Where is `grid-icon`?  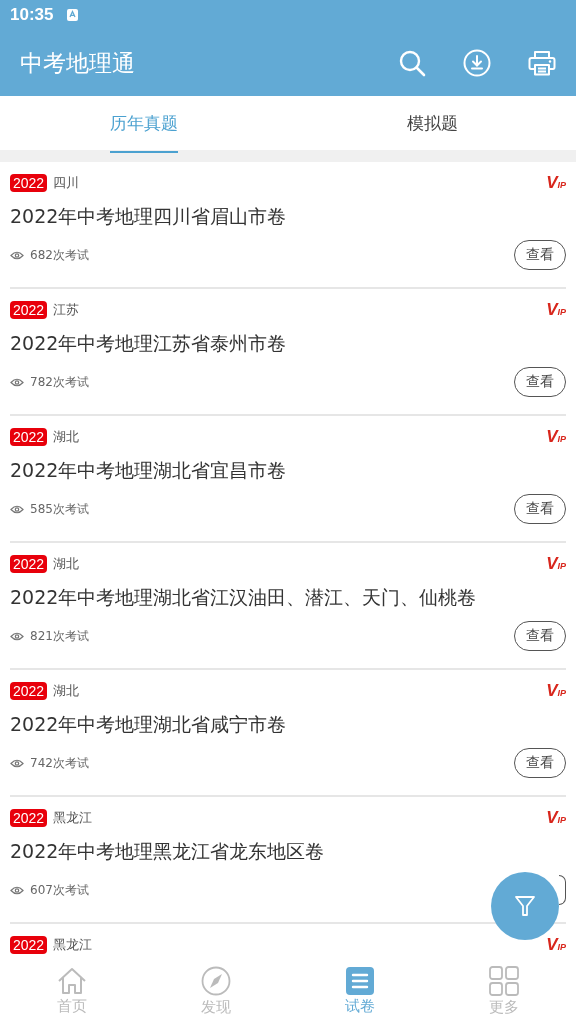 grid-icon is located at coordinates (504, 980).